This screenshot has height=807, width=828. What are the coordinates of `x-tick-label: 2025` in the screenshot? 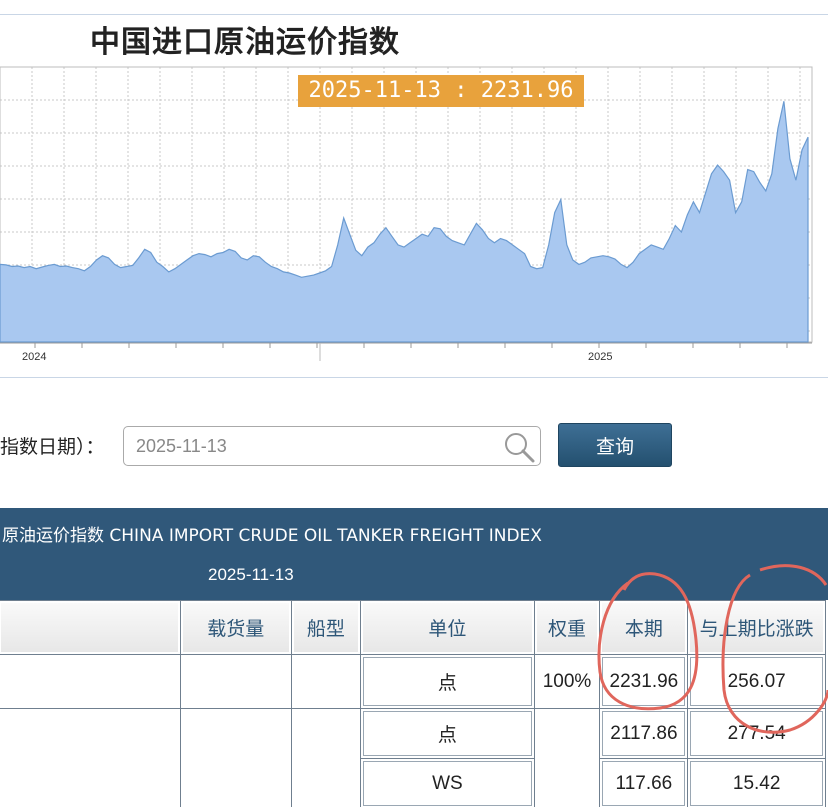 It's located at (600, 357).